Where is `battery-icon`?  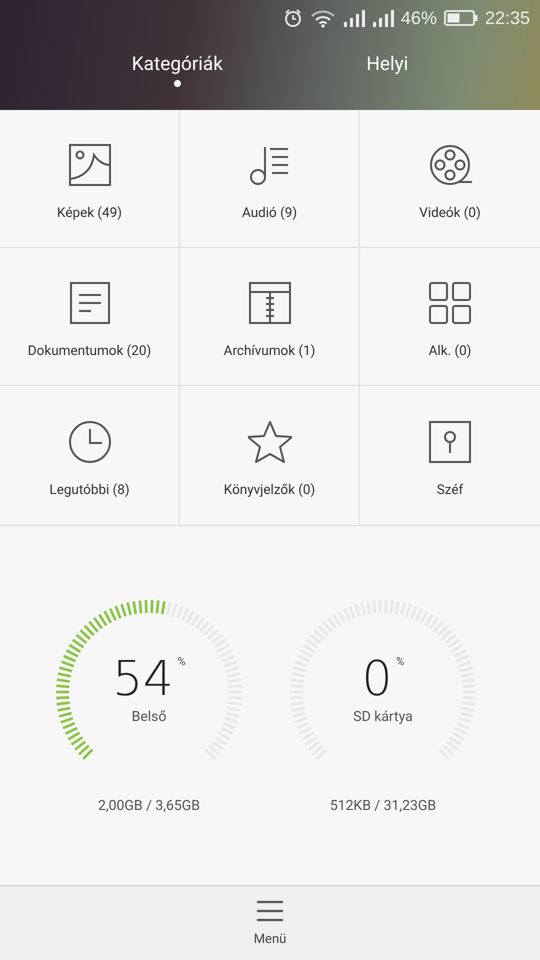
battery-icon is located at coordinates (461, 18).